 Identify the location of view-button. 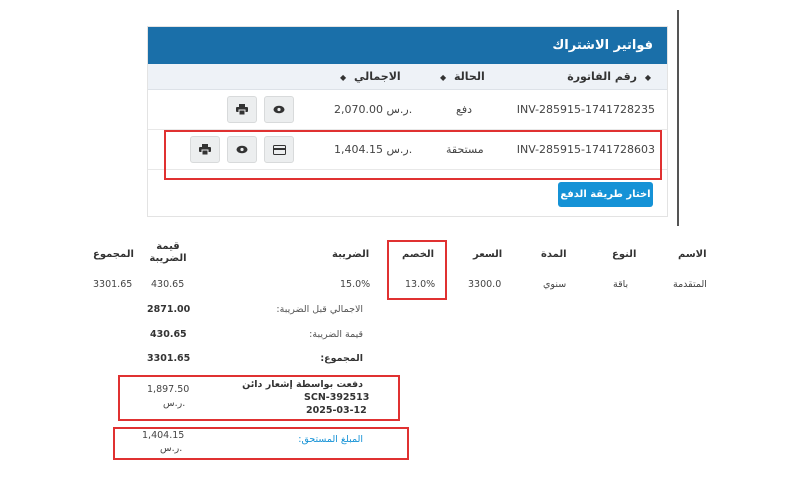
(279, 109).